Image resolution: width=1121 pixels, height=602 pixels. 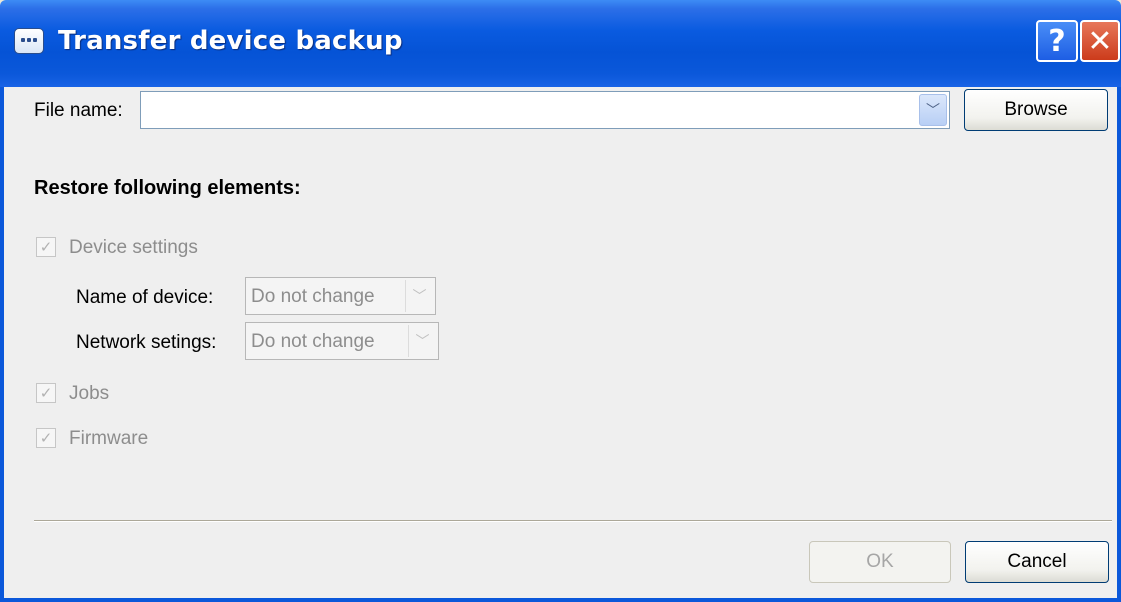 I want to click on device-settings-label: Device settings, so click(x=133, y=247).